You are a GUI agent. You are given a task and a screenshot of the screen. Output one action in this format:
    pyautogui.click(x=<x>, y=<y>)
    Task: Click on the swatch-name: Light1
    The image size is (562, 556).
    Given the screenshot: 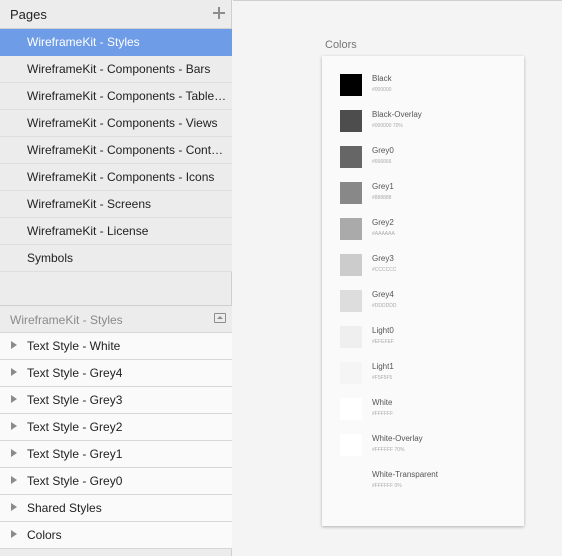 What is the action you would take?
    pyautogui.click(x=383, y=366)
    